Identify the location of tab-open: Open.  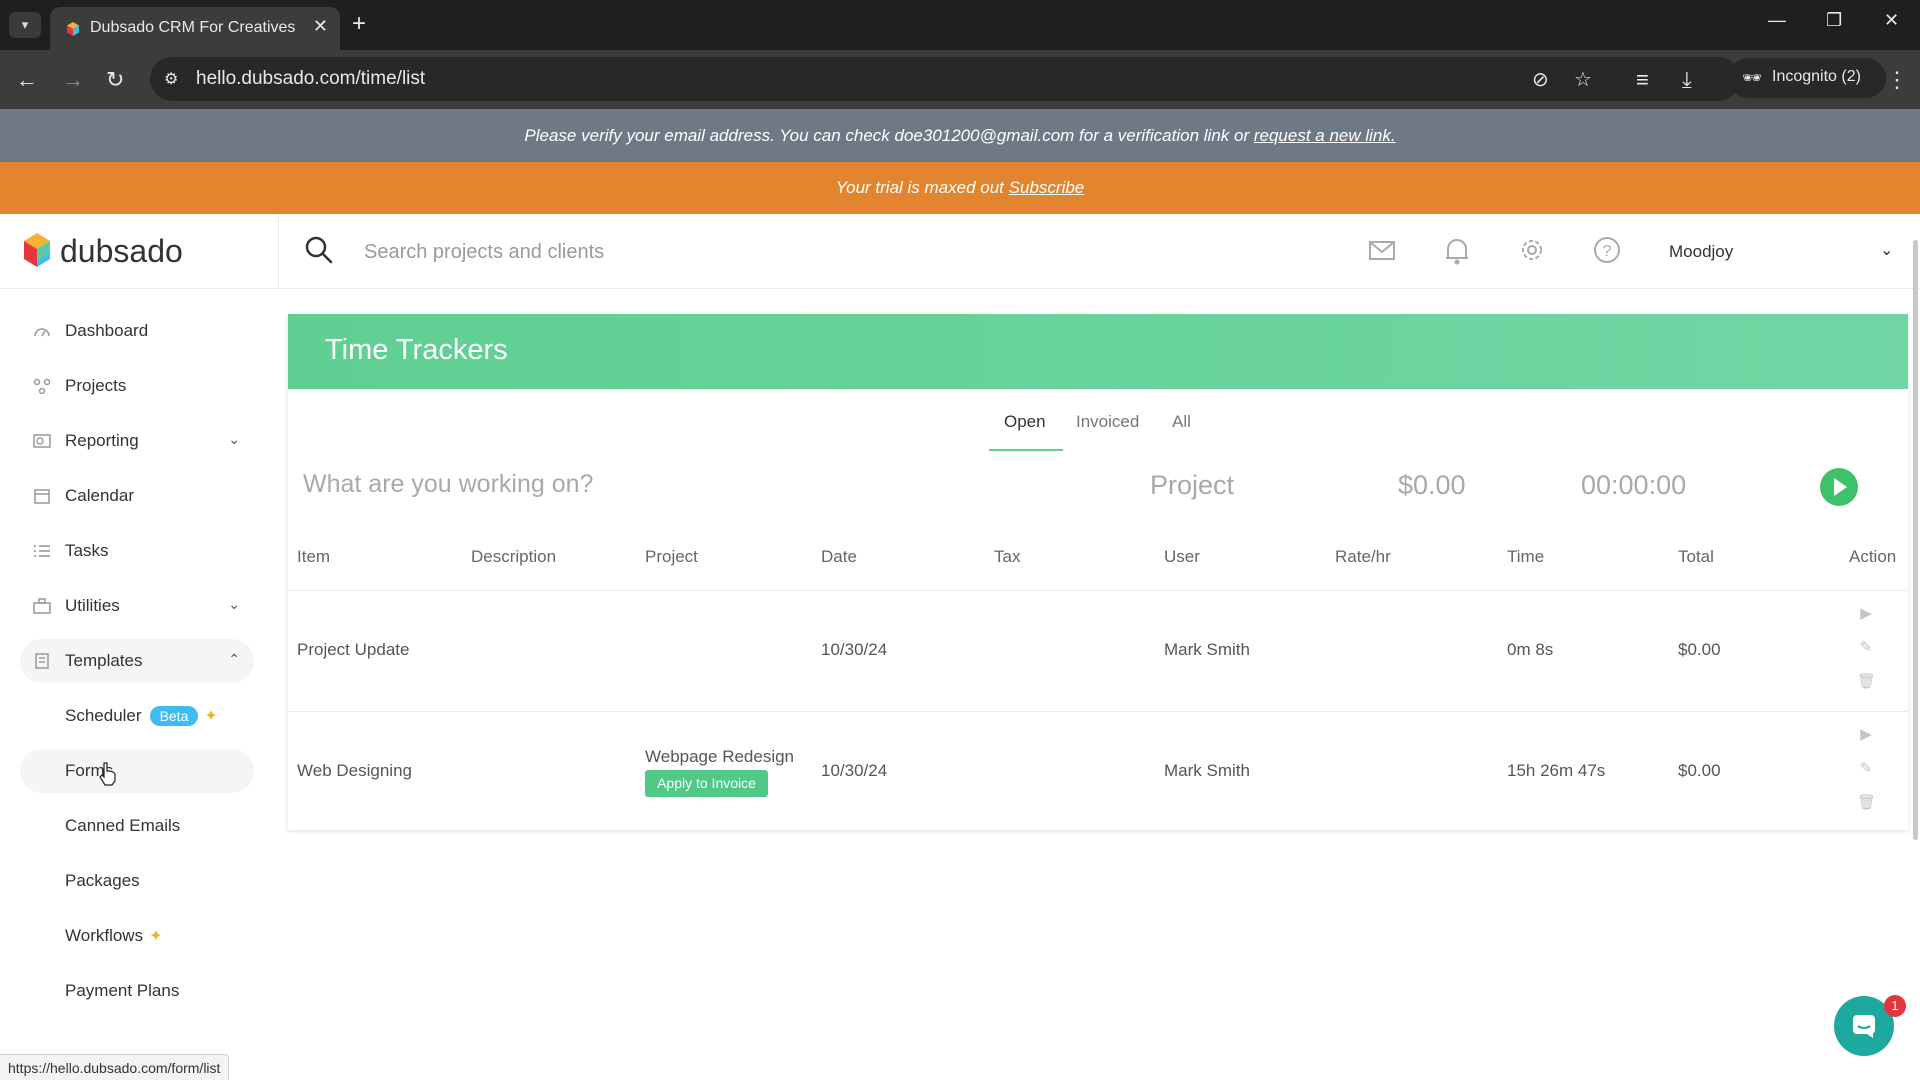
(1025, 422).